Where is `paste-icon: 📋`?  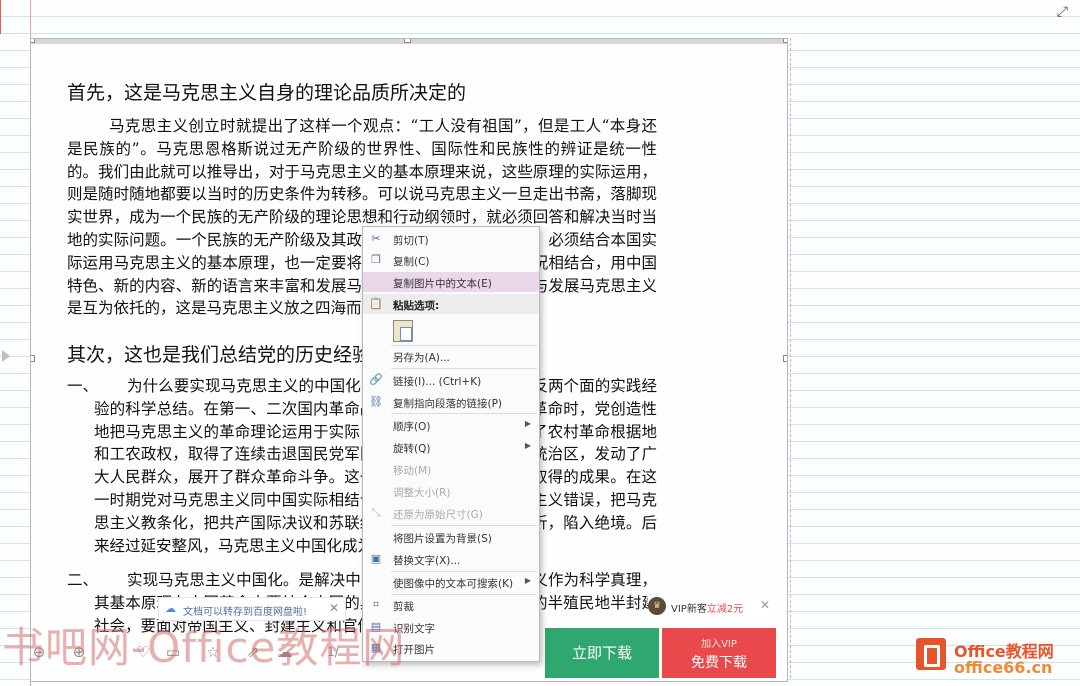 paste-icon: 📋 is located at coordinates (376, 303).